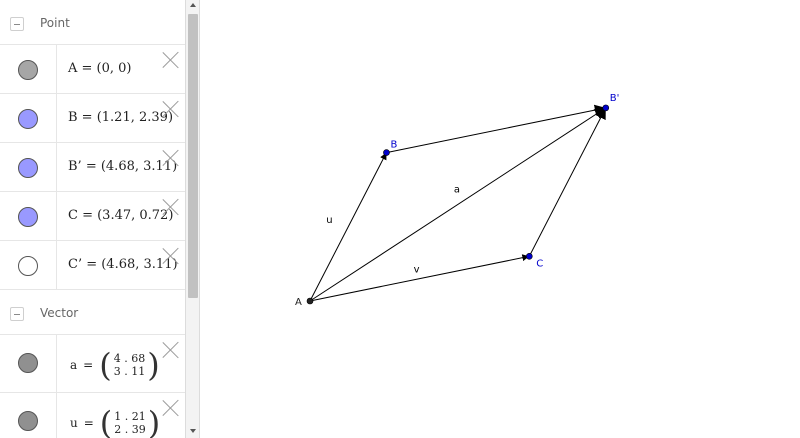 The width and height of the screenshot is (800, 438). I want to click on group-title-point: Point, so click(55, 23).